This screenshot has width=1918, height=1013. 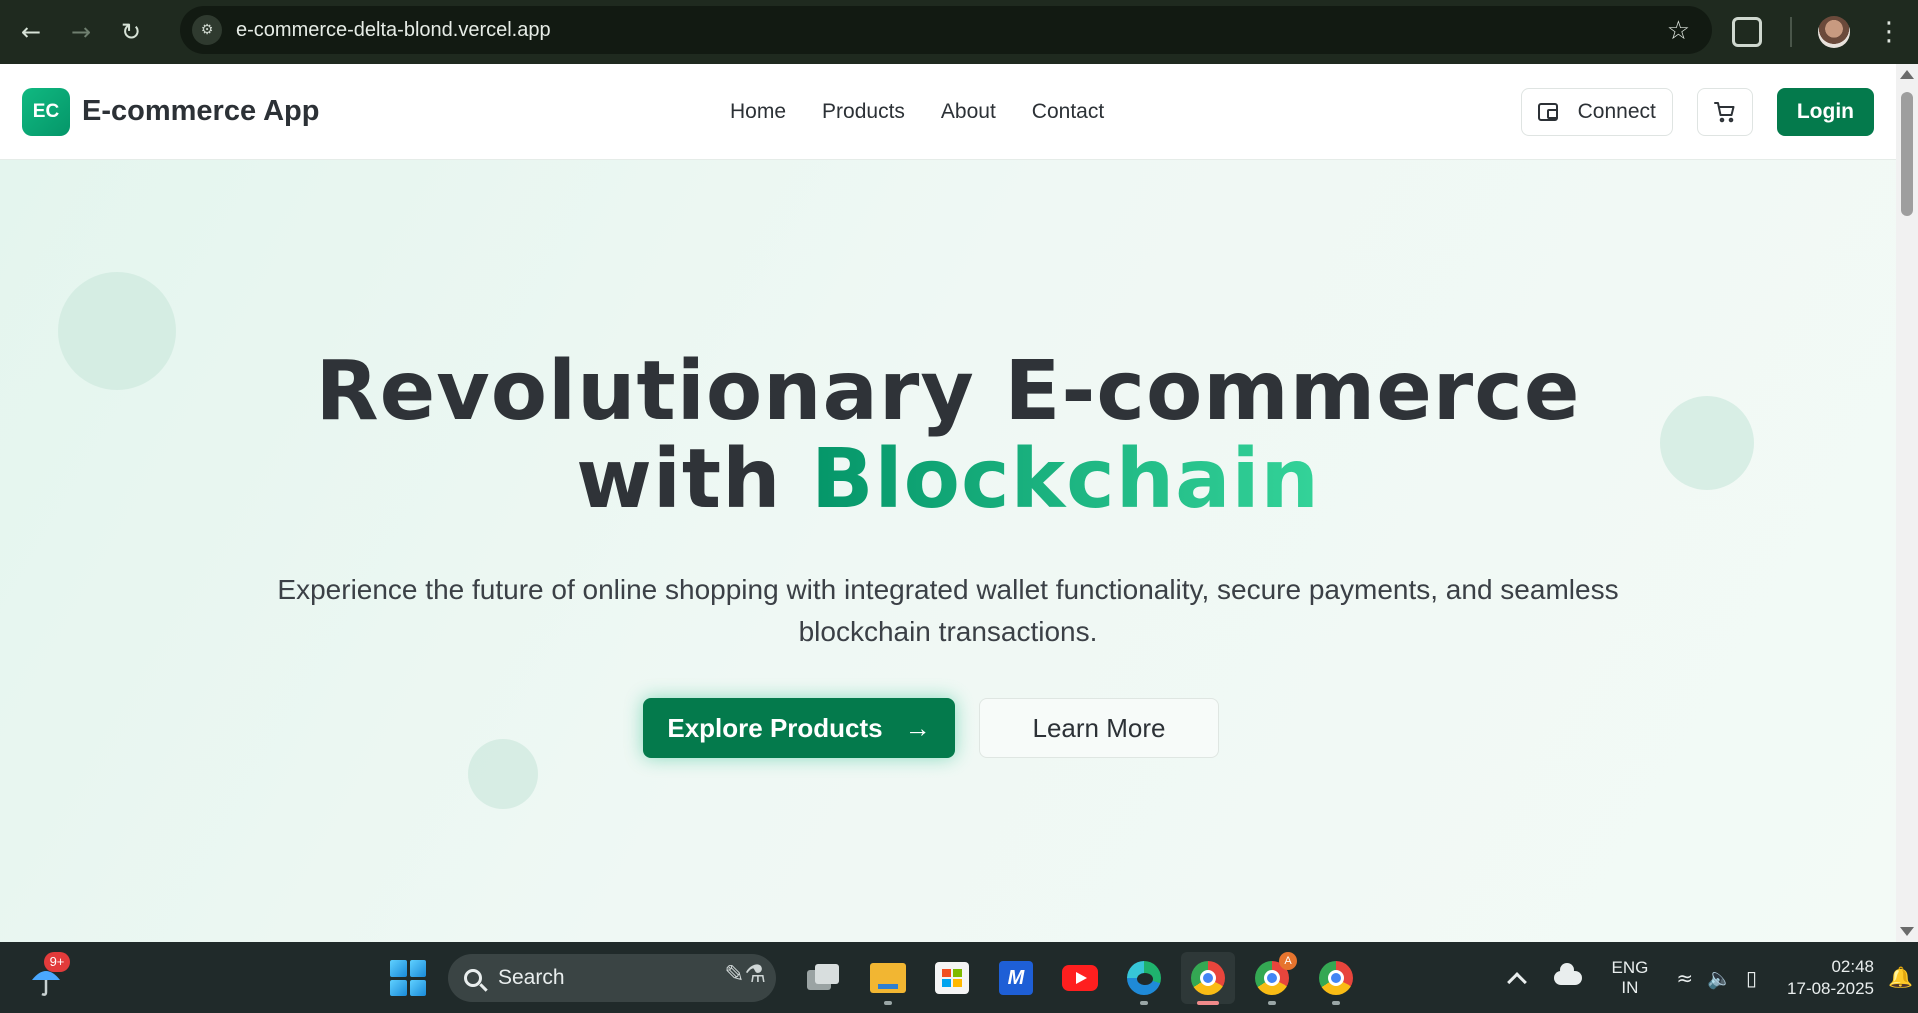 What do you see at coordinates (531, 977) in the screenshot?
I see `search-placeholder: Search` at bounding box center [531, 977].